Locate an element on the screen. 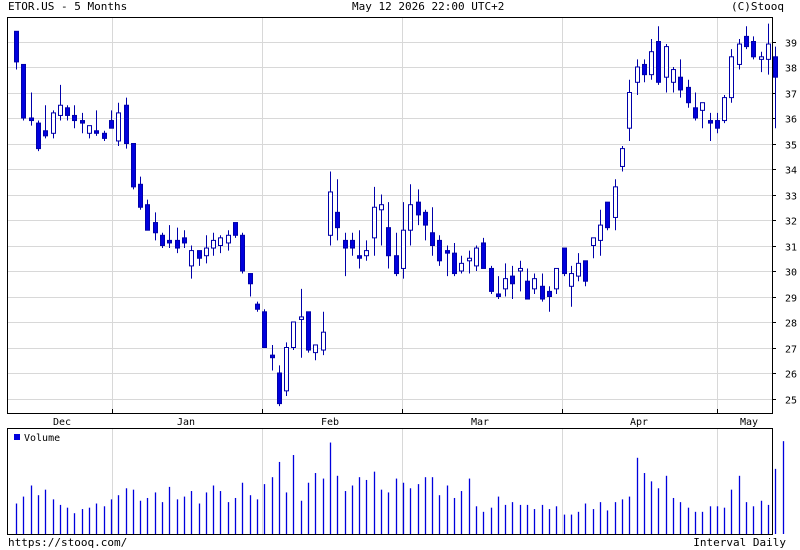  volume-legend-swatch is located at coordinates (17, 437).